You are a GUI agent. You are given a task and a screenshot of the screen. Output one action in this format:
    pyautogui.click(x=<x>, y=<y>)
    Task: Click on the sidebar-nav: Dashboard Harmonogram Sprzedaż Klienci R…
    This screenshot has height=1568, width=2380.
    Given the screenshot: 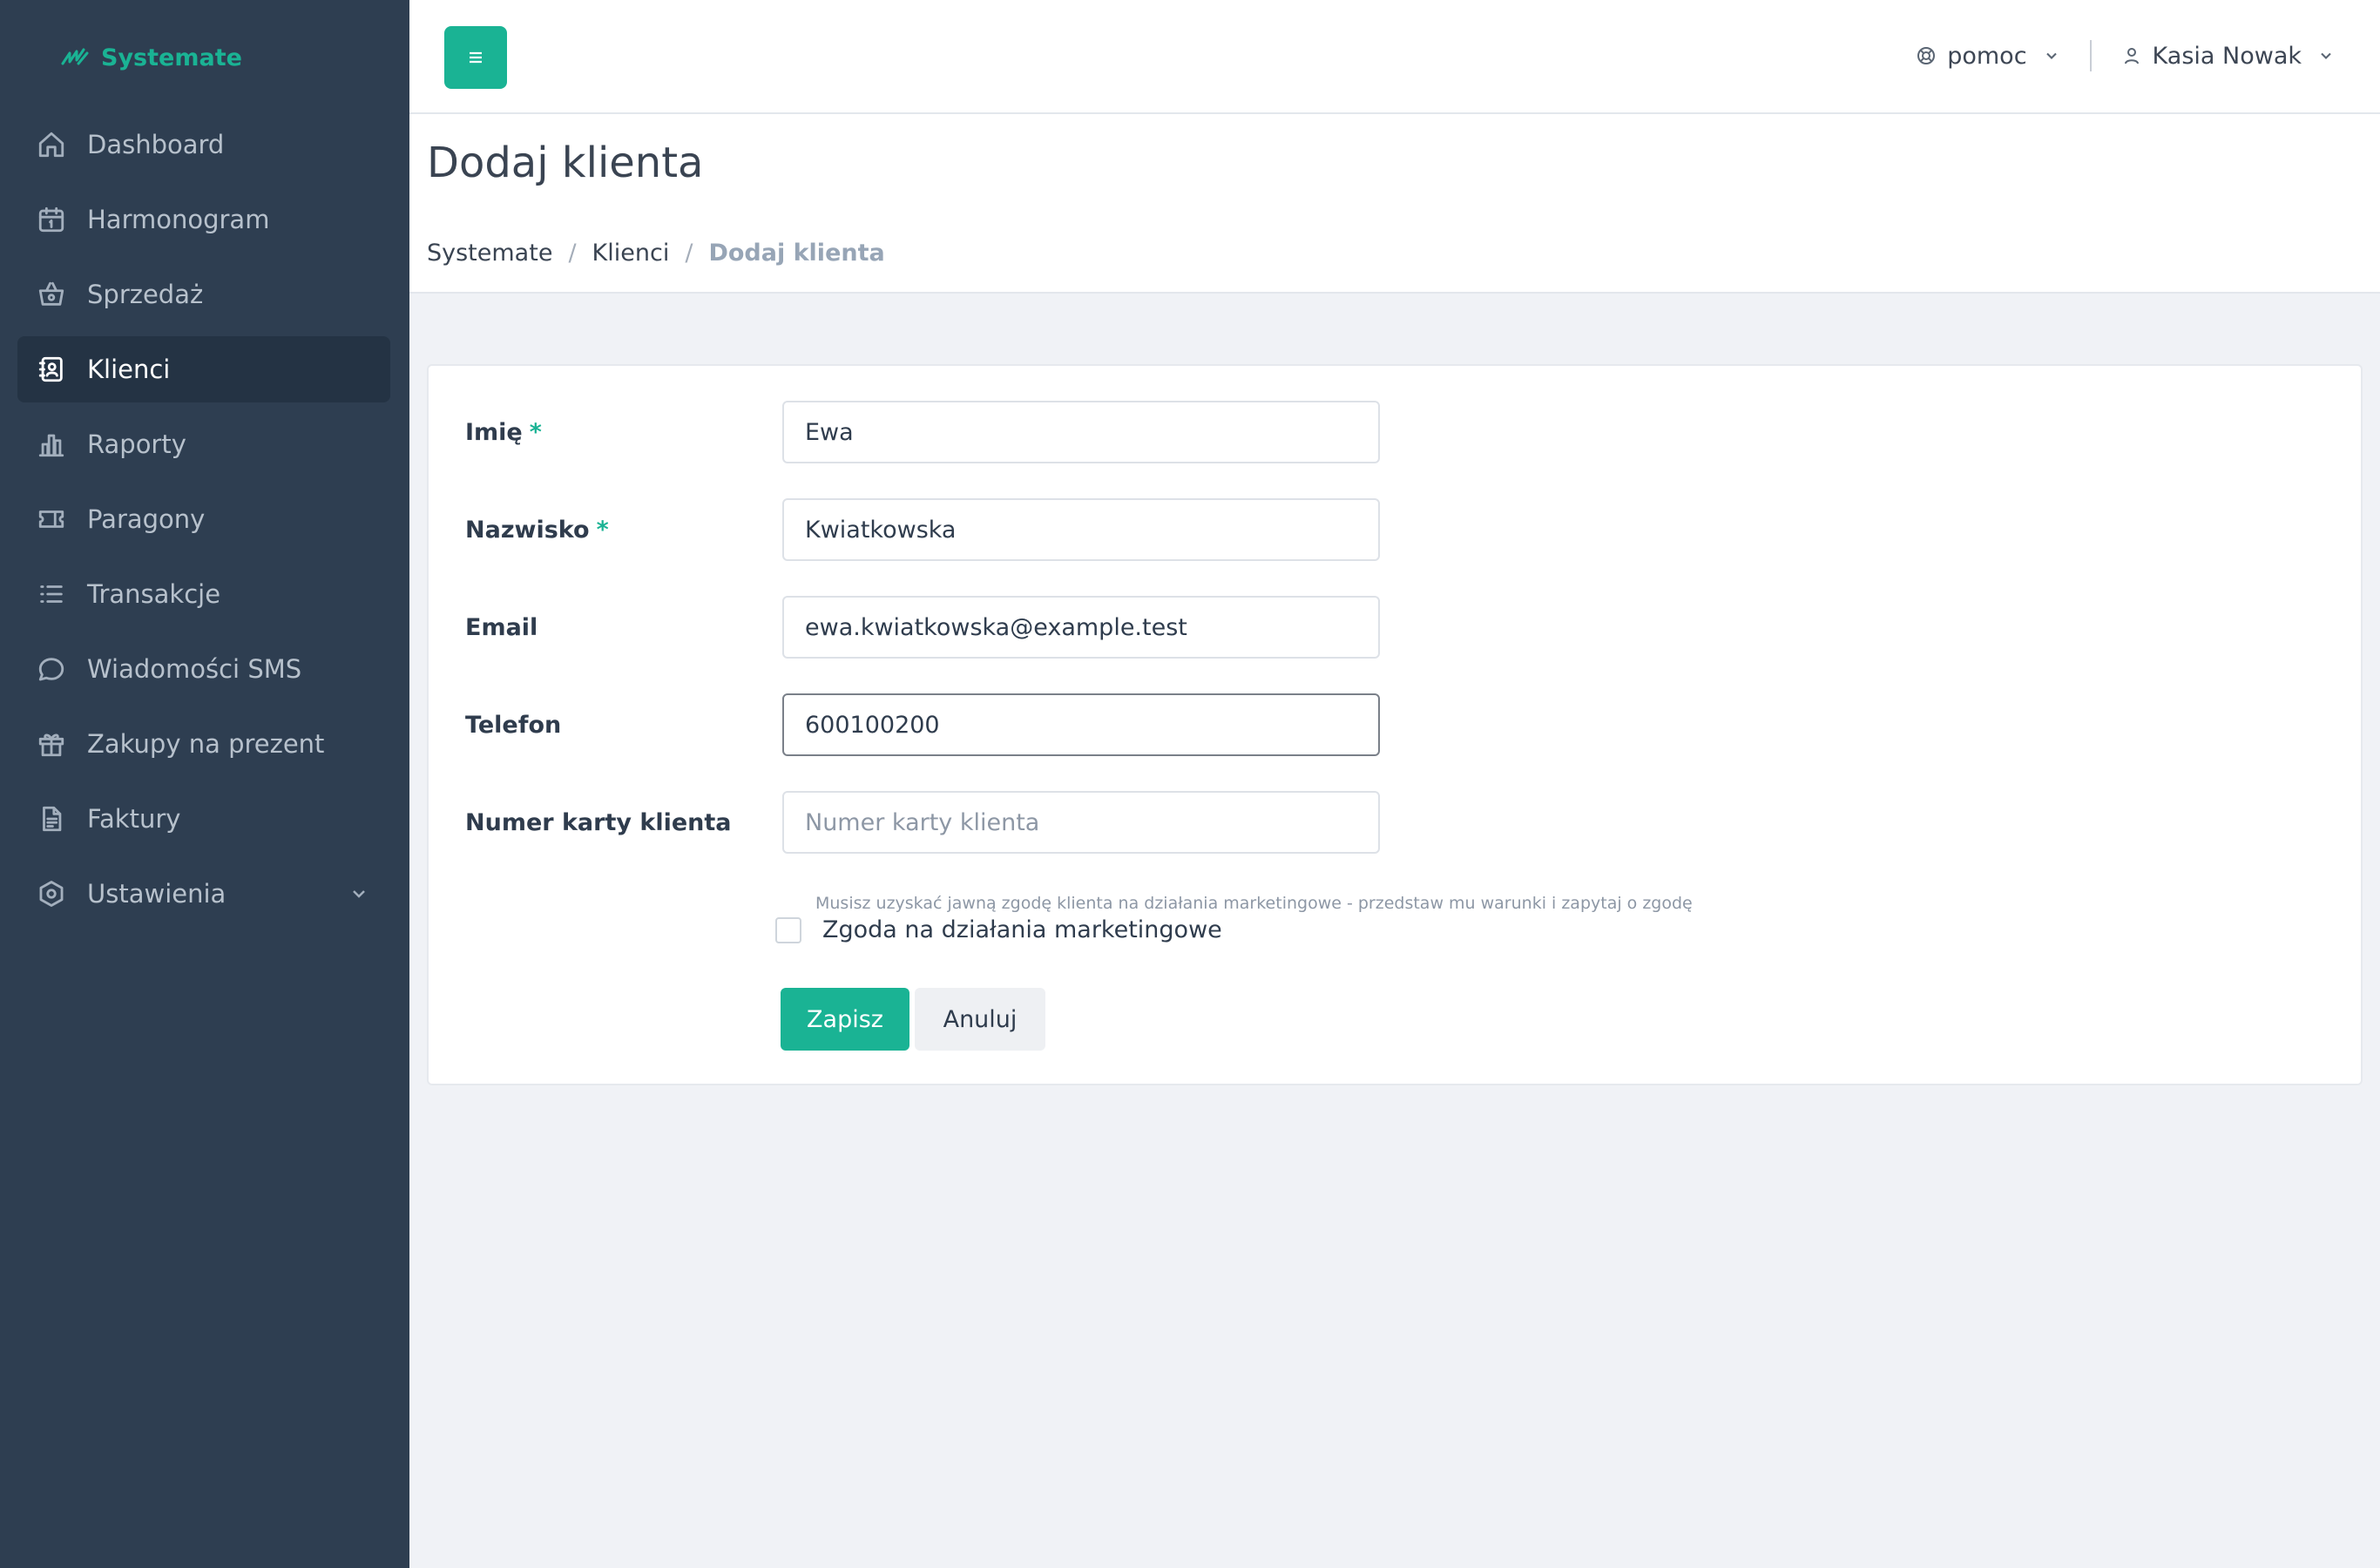 What is the action you would take?
    pyautogui.click(x=203, y=524)
    